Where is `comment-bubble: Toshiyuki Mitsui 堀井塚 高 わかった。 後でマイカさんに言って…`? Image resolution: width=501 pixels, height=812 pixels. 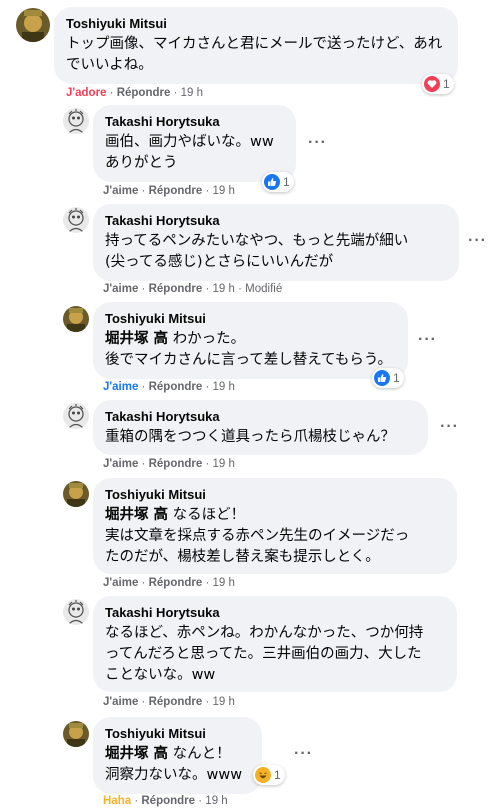
comment-bubble: Toshiyuki Mitsui 堀井塚 高 わかった。 後でマイカさんに言って… is located at coordinates (250, 340).